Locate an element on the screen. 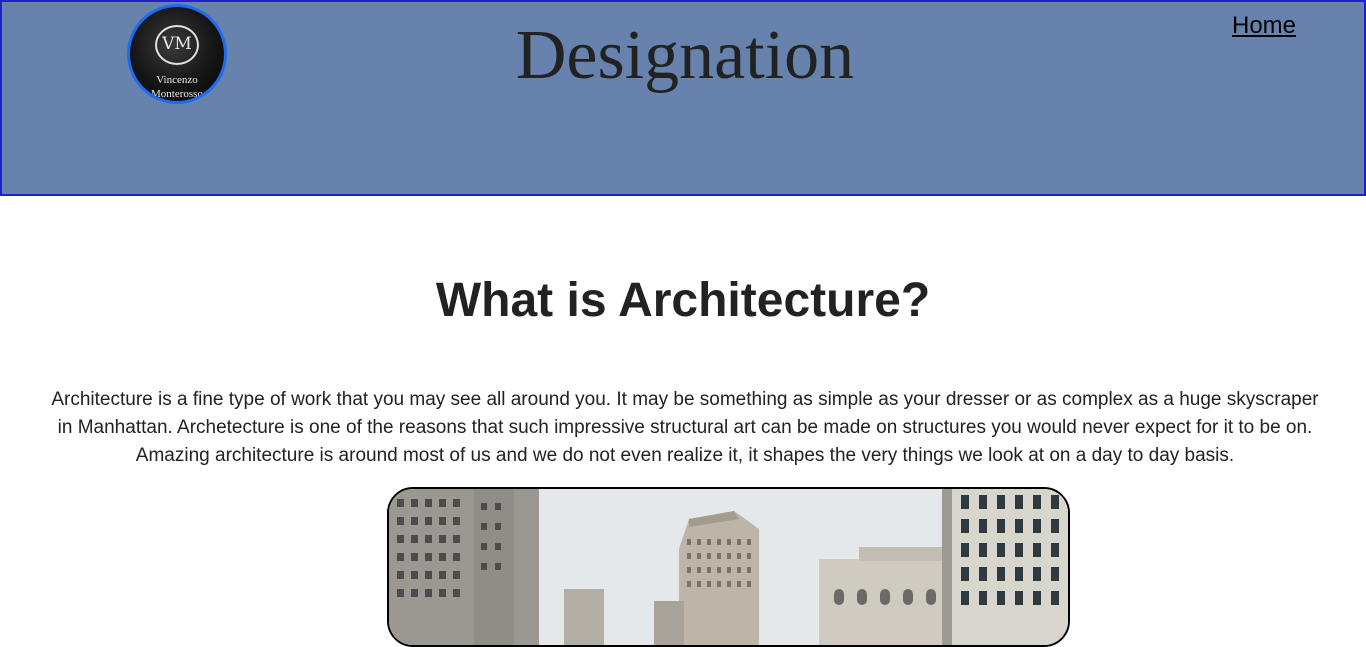 Image resolution: width=1366 pixels, height=647 pixels. site-title: Designation is located at coordinates (685, 55).